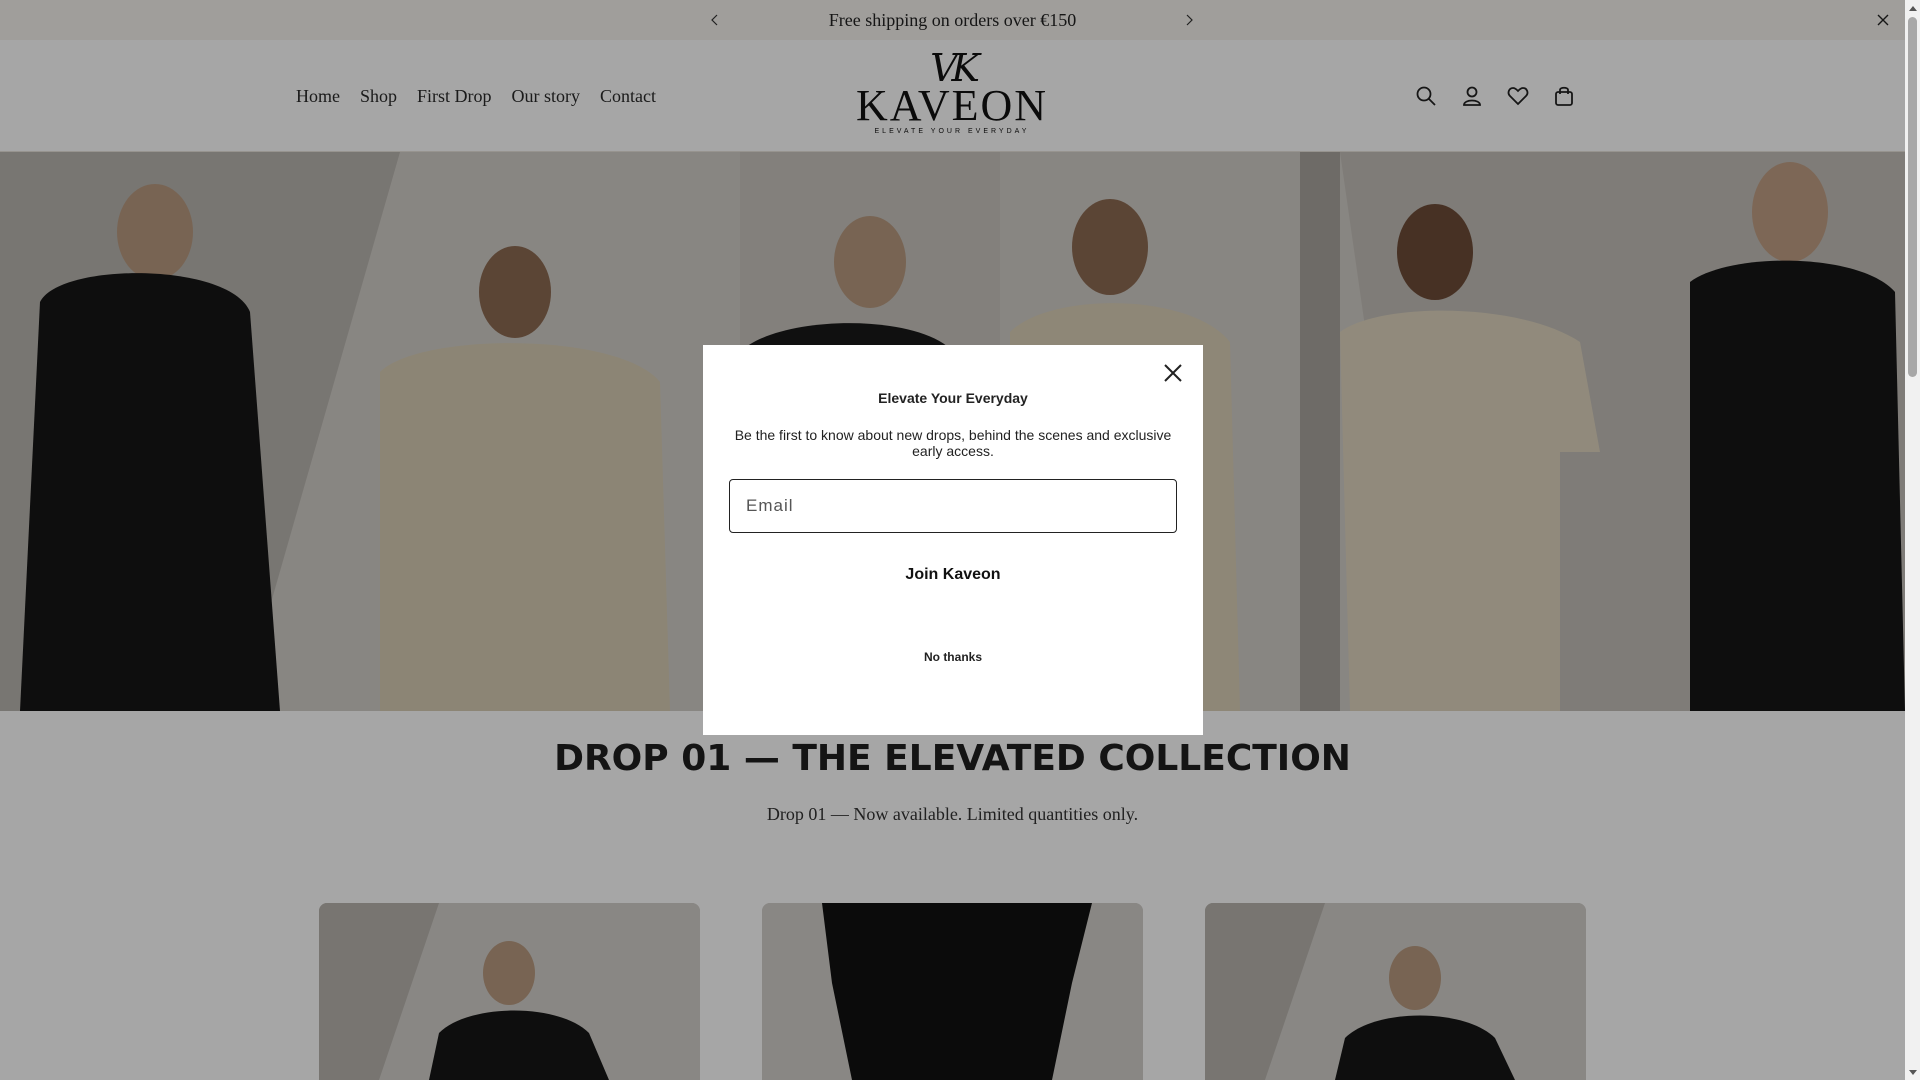 This screenshot has width=1920, height=1080. Describe the element at coordinates (1912, 197) in the screenshot. I see `scrollbar-thumb` at that location.